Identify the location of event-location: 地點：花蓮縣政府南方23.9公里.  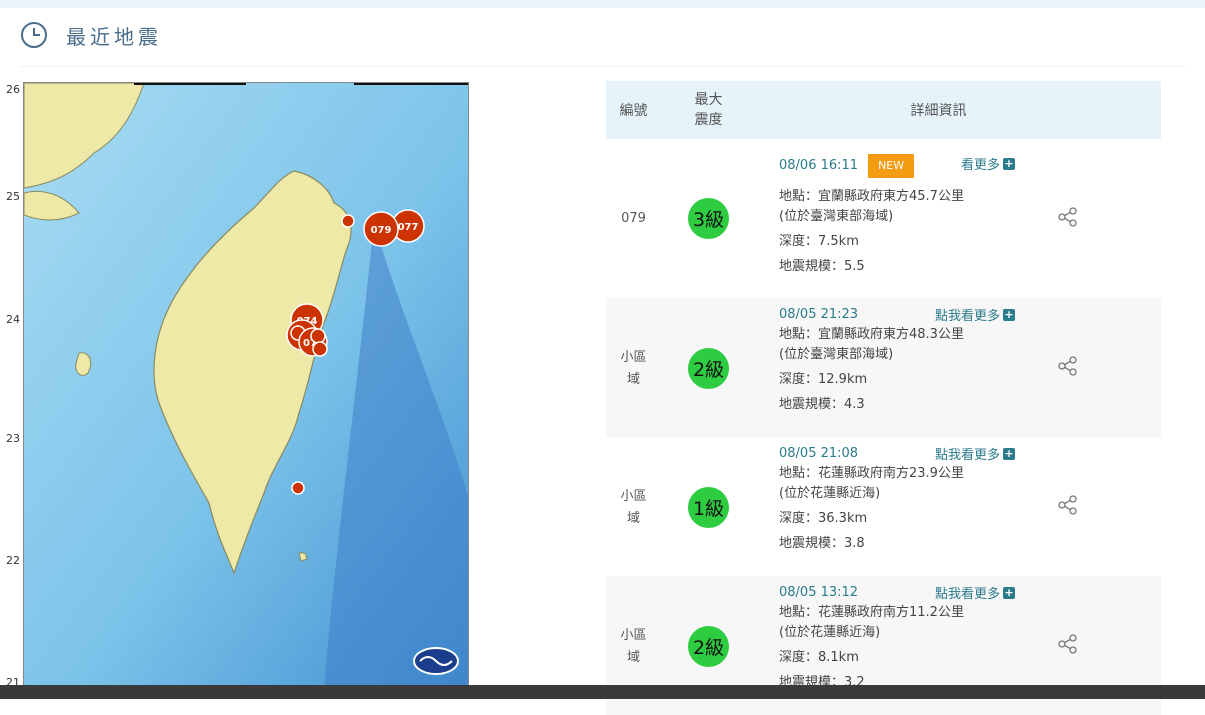
(871, 473).